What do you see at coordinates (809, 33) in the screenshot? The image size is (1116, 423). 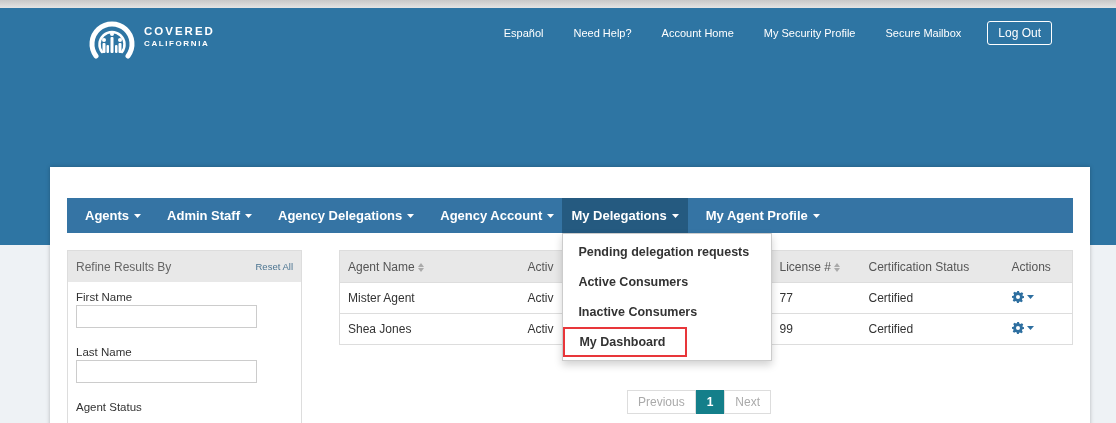 I see `header-link: My Security Profile` at bounding box center [809, 33].